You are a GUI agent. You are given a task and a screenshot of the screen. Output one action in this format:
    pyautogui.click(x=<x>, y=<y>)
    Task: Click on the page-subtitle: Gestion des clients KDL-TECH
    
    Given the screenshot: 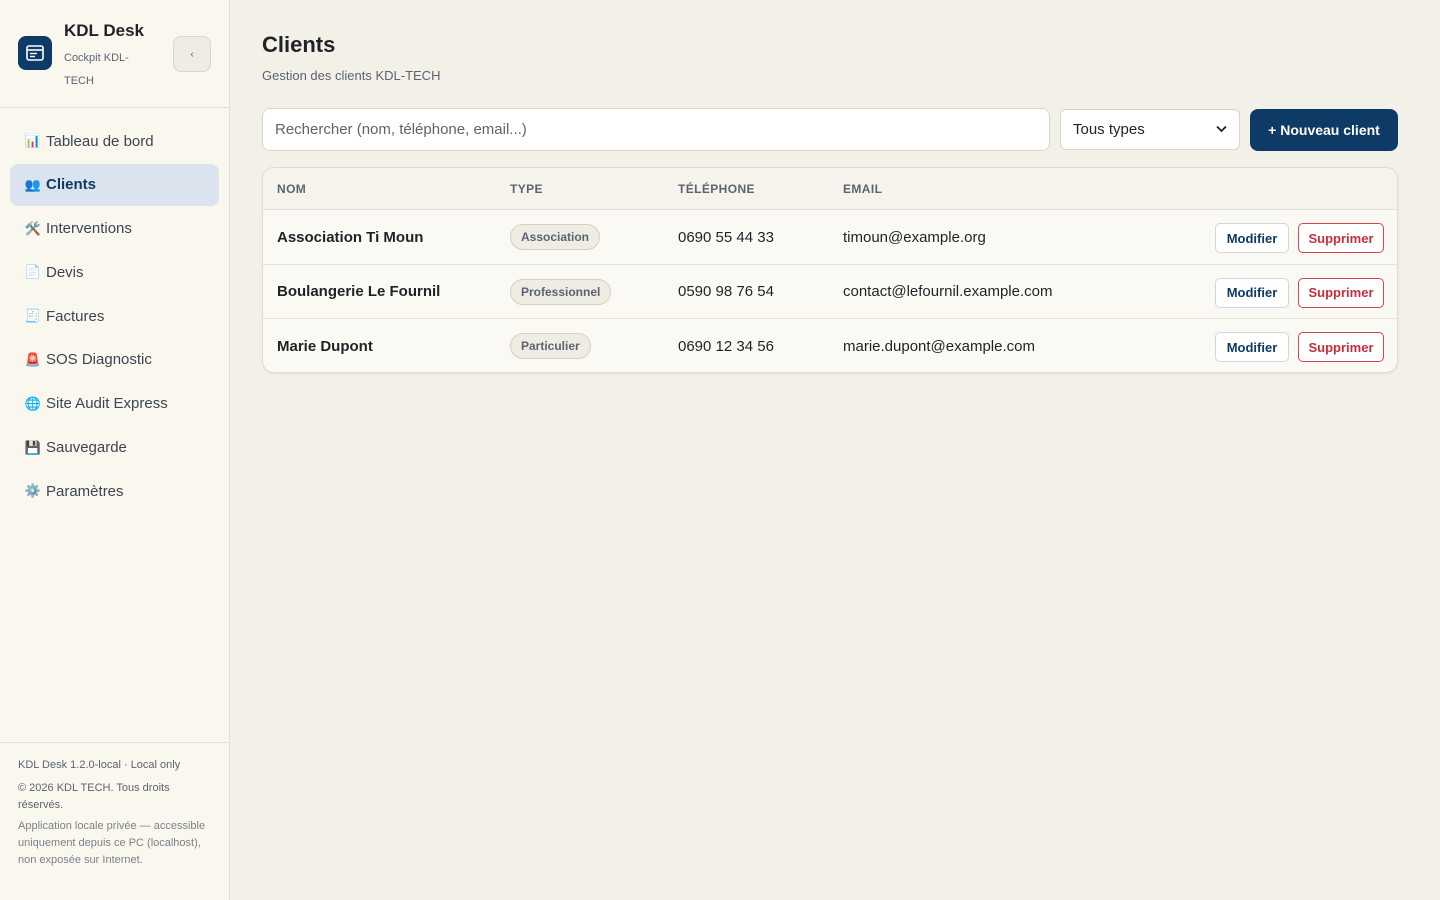 What is the action you would take?
    pyautogui.click(x=351, y=75)
    